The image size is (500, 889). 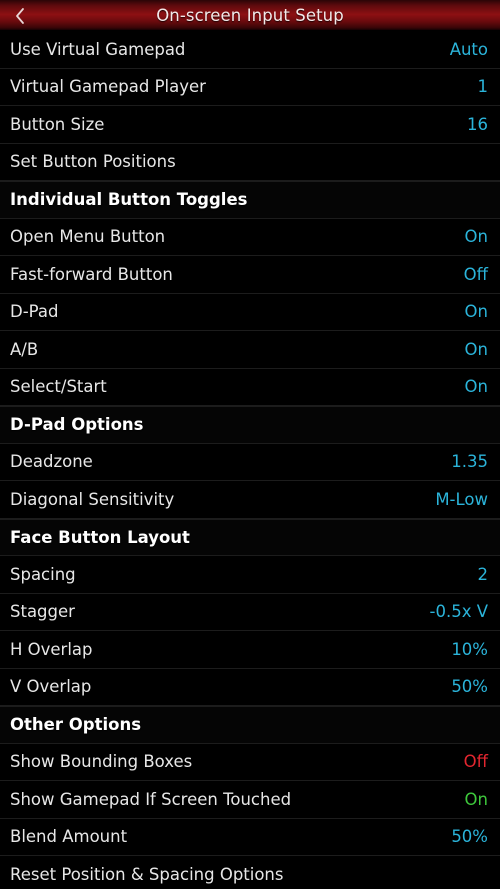 What do you see at coordinates (483, 574) in the screenshot?
I see `settings-row-value: 2` at bounding box center [483, 574].